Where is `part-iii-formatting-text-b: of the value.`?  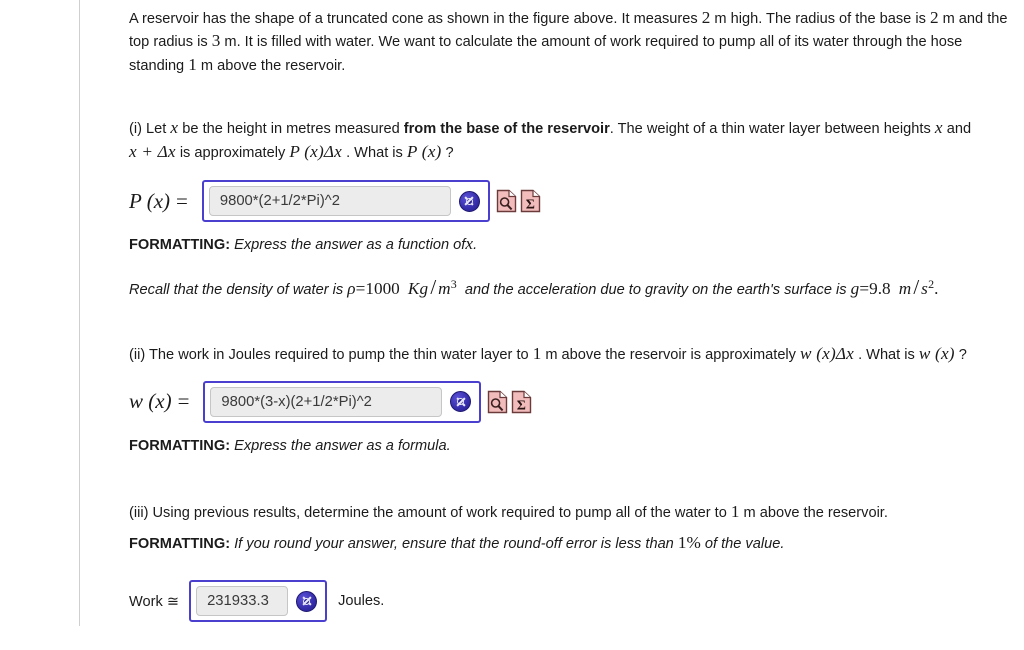
part-iii-formatting-text-b: of the value. is located at coordinates (744, 543).